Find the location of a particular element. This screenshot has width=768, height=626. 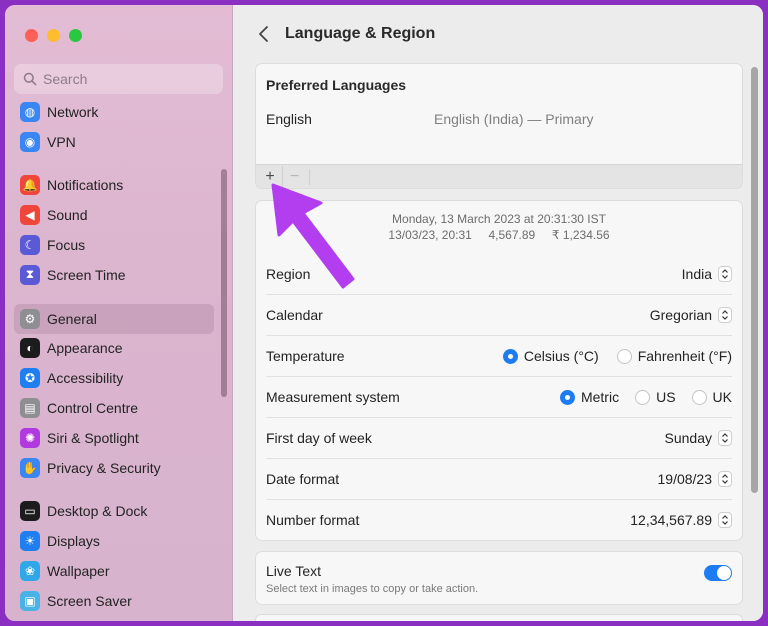

sidebar-item-desktop-dock: ▭ Desktop & Dock is located at coordinates (114, 512).